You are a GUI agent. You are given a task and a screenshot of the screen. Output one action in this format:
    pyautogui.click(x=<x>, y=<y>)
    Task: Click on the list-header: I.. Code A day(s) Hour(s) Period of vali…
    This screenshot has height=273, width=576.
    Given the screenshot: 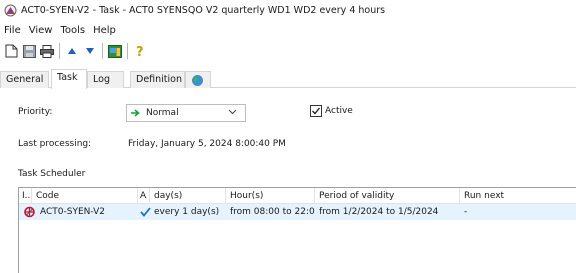 What is the action you would take?
    pyautogui.click(x=297, y=196)
    